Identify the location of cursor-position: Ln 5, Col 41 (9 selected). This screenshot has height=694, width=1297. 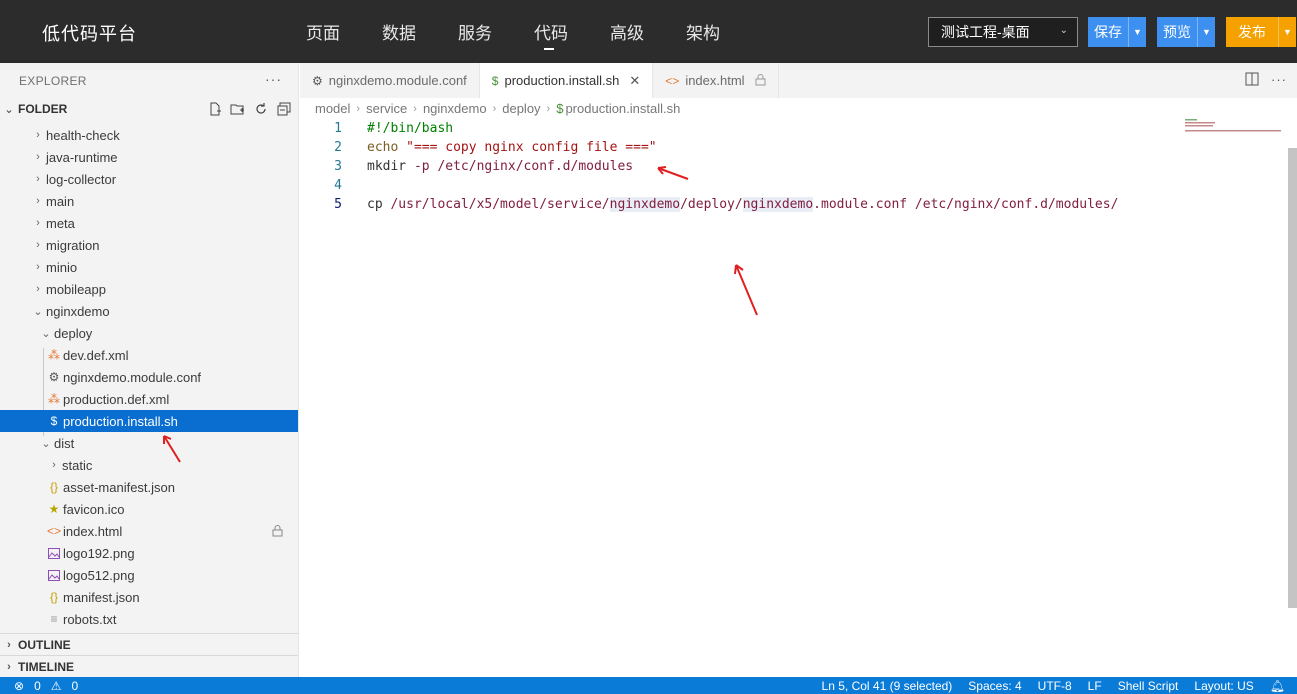
(887, 686).